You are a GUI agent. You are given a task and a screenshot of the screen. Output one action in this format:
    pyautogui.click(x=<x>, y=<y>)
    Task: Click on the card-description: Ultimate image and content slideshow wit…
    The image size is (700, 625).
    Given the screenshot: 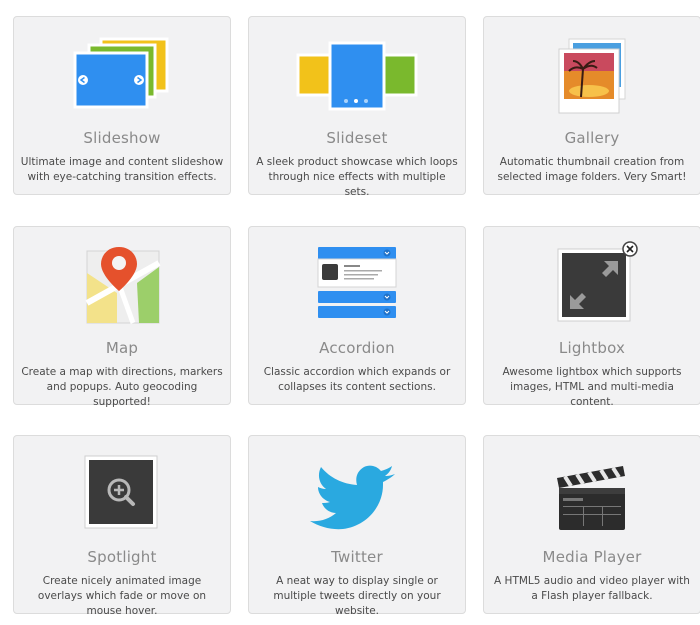 What is the action you would take?
    pyautogui.click(x=122, y=169)
    